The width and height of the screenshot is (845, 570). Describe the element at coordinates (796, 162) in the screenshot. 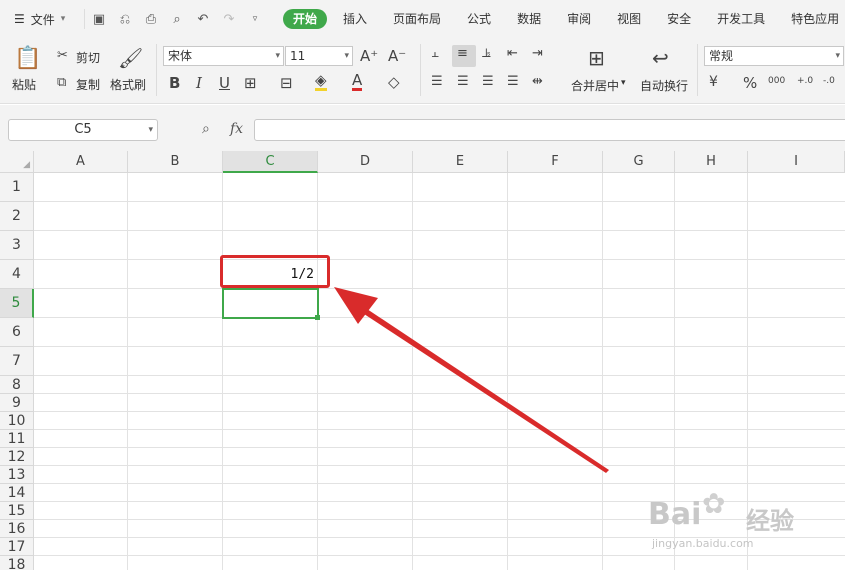

I see `column-header-i: I` at that location.